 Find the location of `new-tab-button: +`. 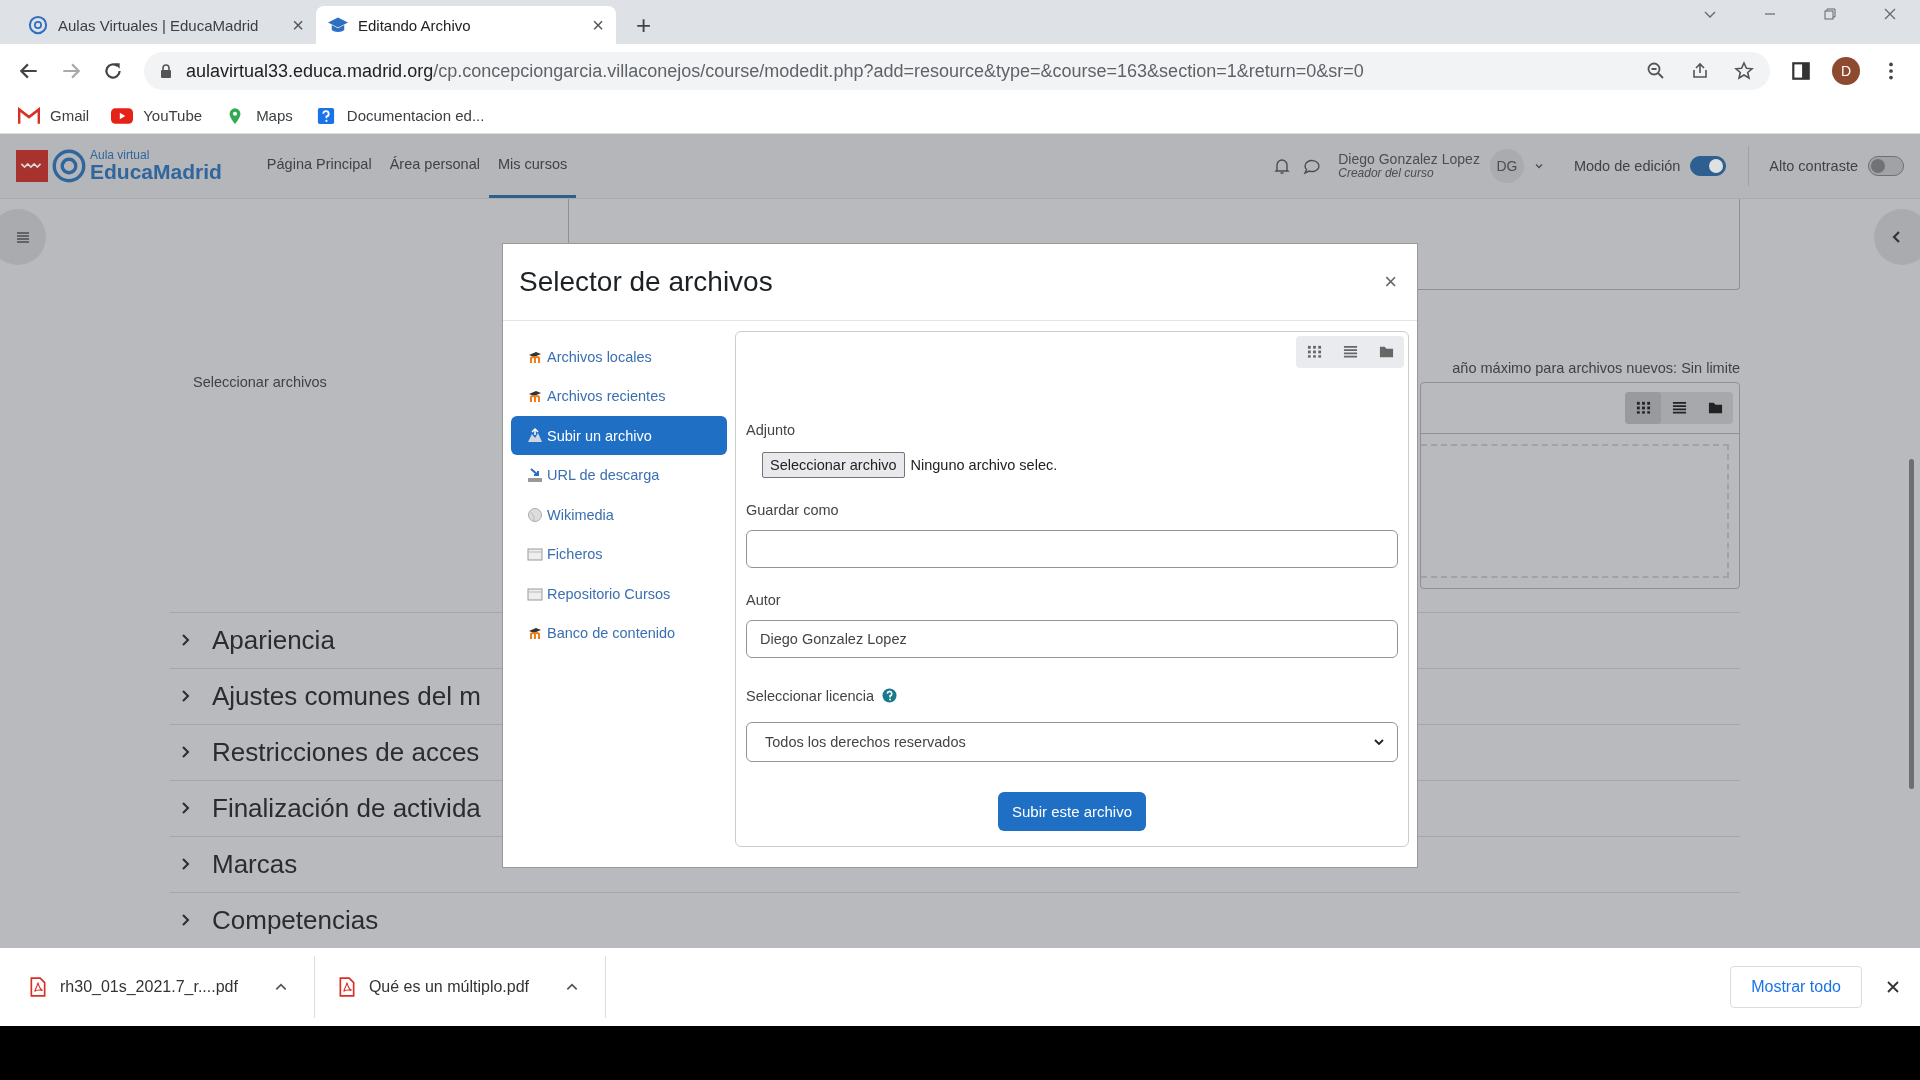

new-tab-button: + is located at coordinates (644, 25).